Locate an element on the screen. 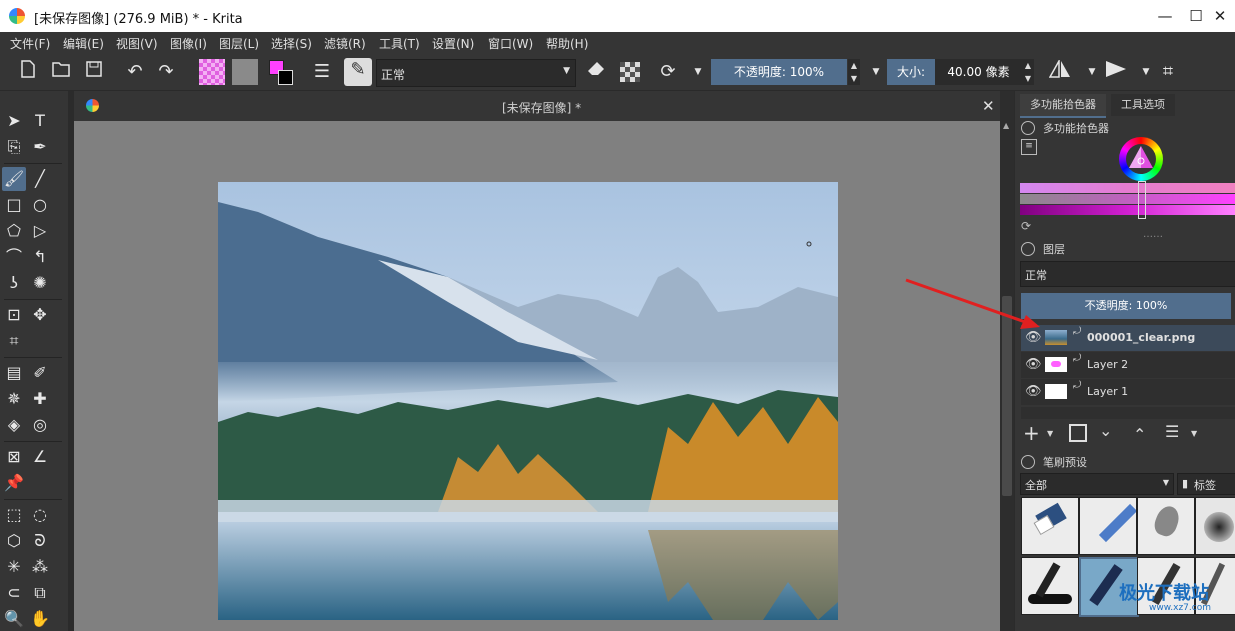  size-stepper: ▲ ▼ is located at coordinates (1028, 72).